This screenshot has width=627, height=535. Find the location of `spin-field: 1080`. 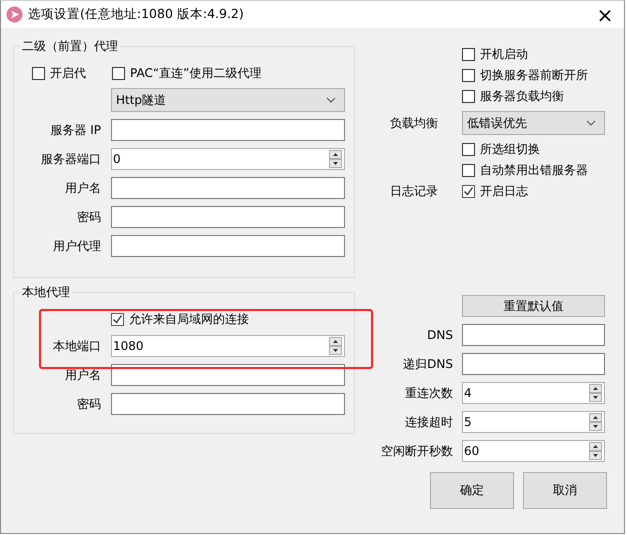

spin-field: 1080 is located at coordinates (228, 346).